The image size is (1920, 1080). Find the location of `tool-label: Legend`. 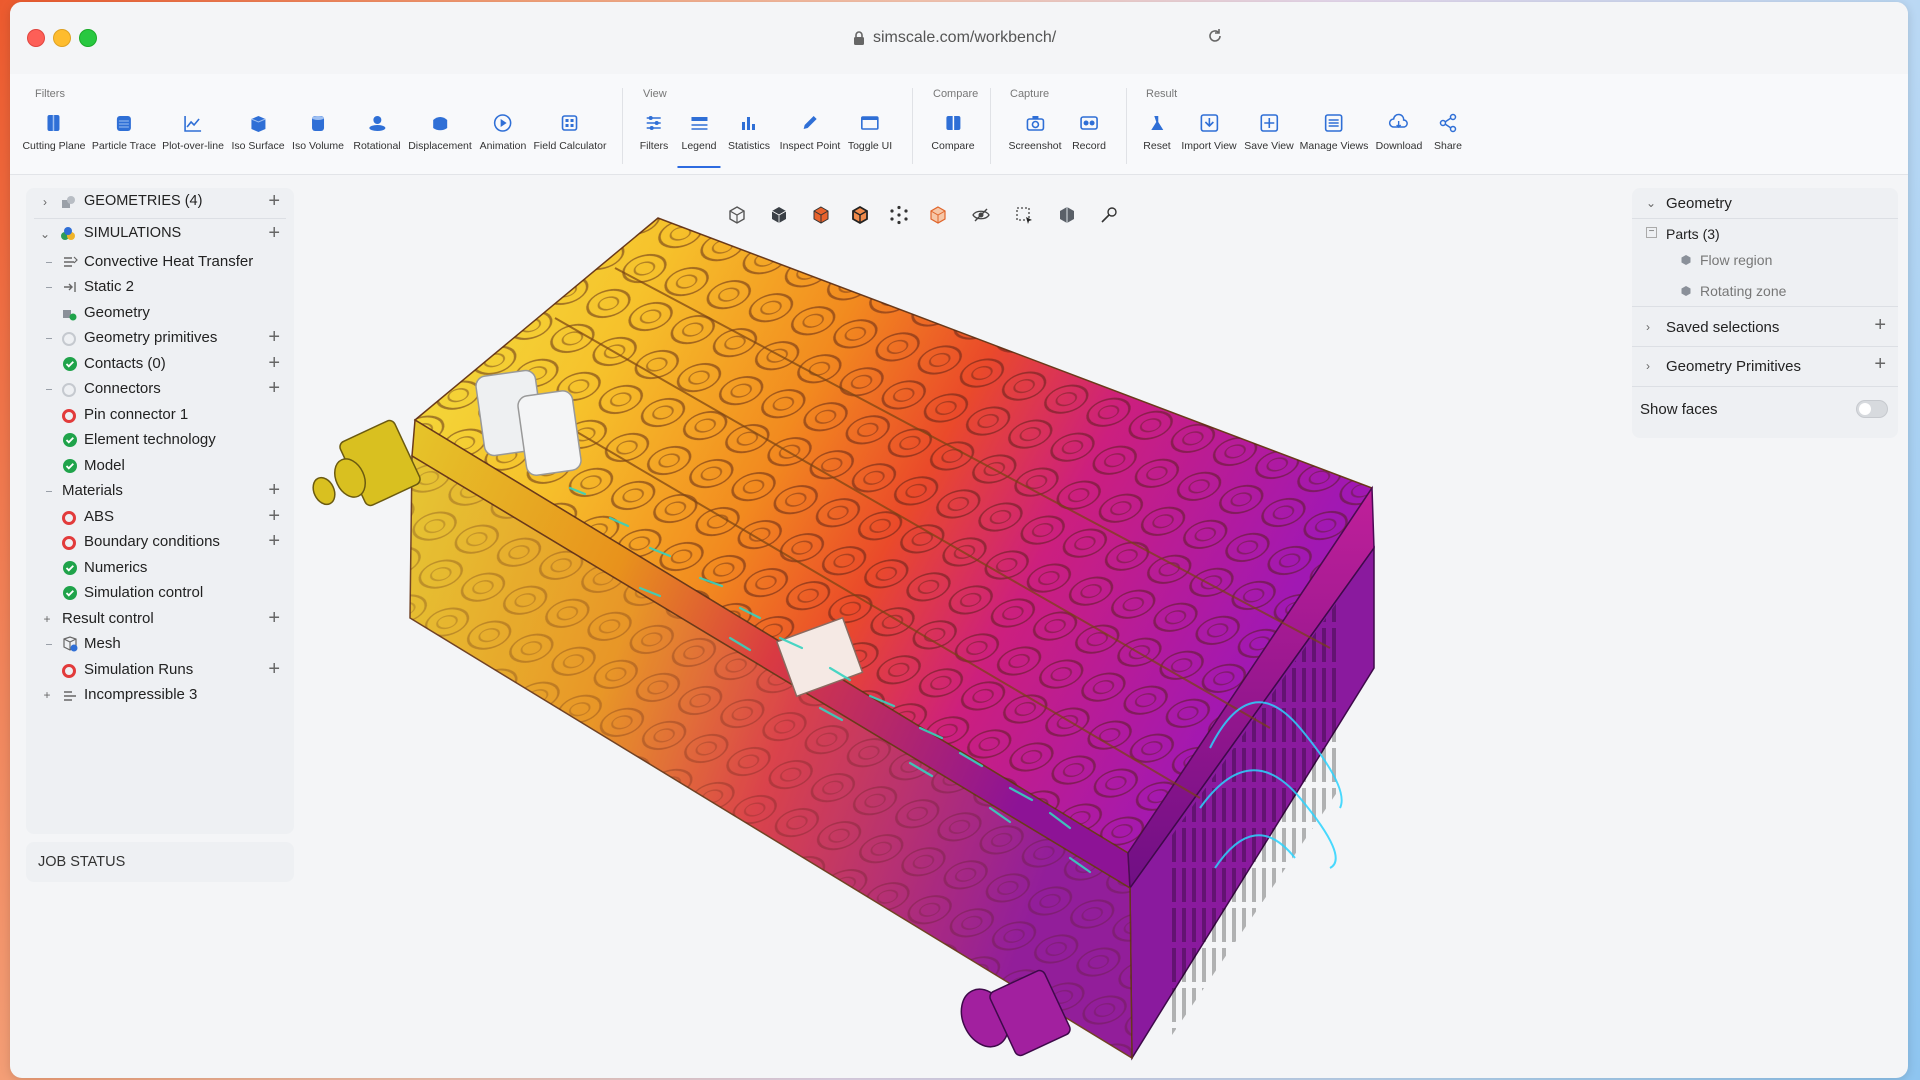

tool-label: Legend is located at coordinates (699, 146).